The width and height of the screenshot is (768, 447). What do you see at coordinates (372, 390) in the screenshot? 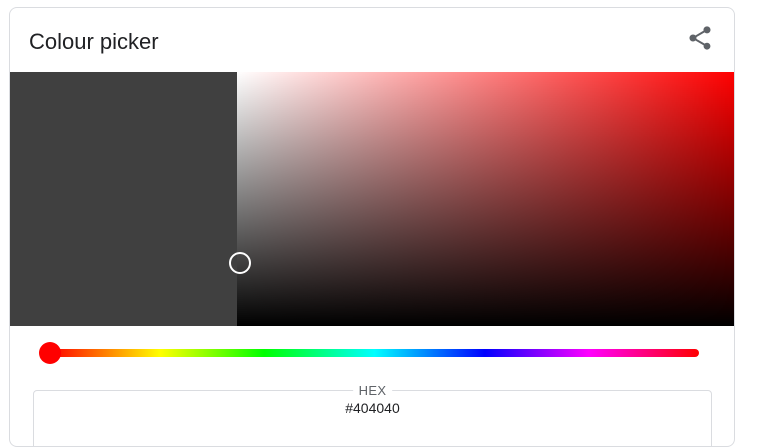
I see `hex-label: HEX` at bounding box center [372, 390].